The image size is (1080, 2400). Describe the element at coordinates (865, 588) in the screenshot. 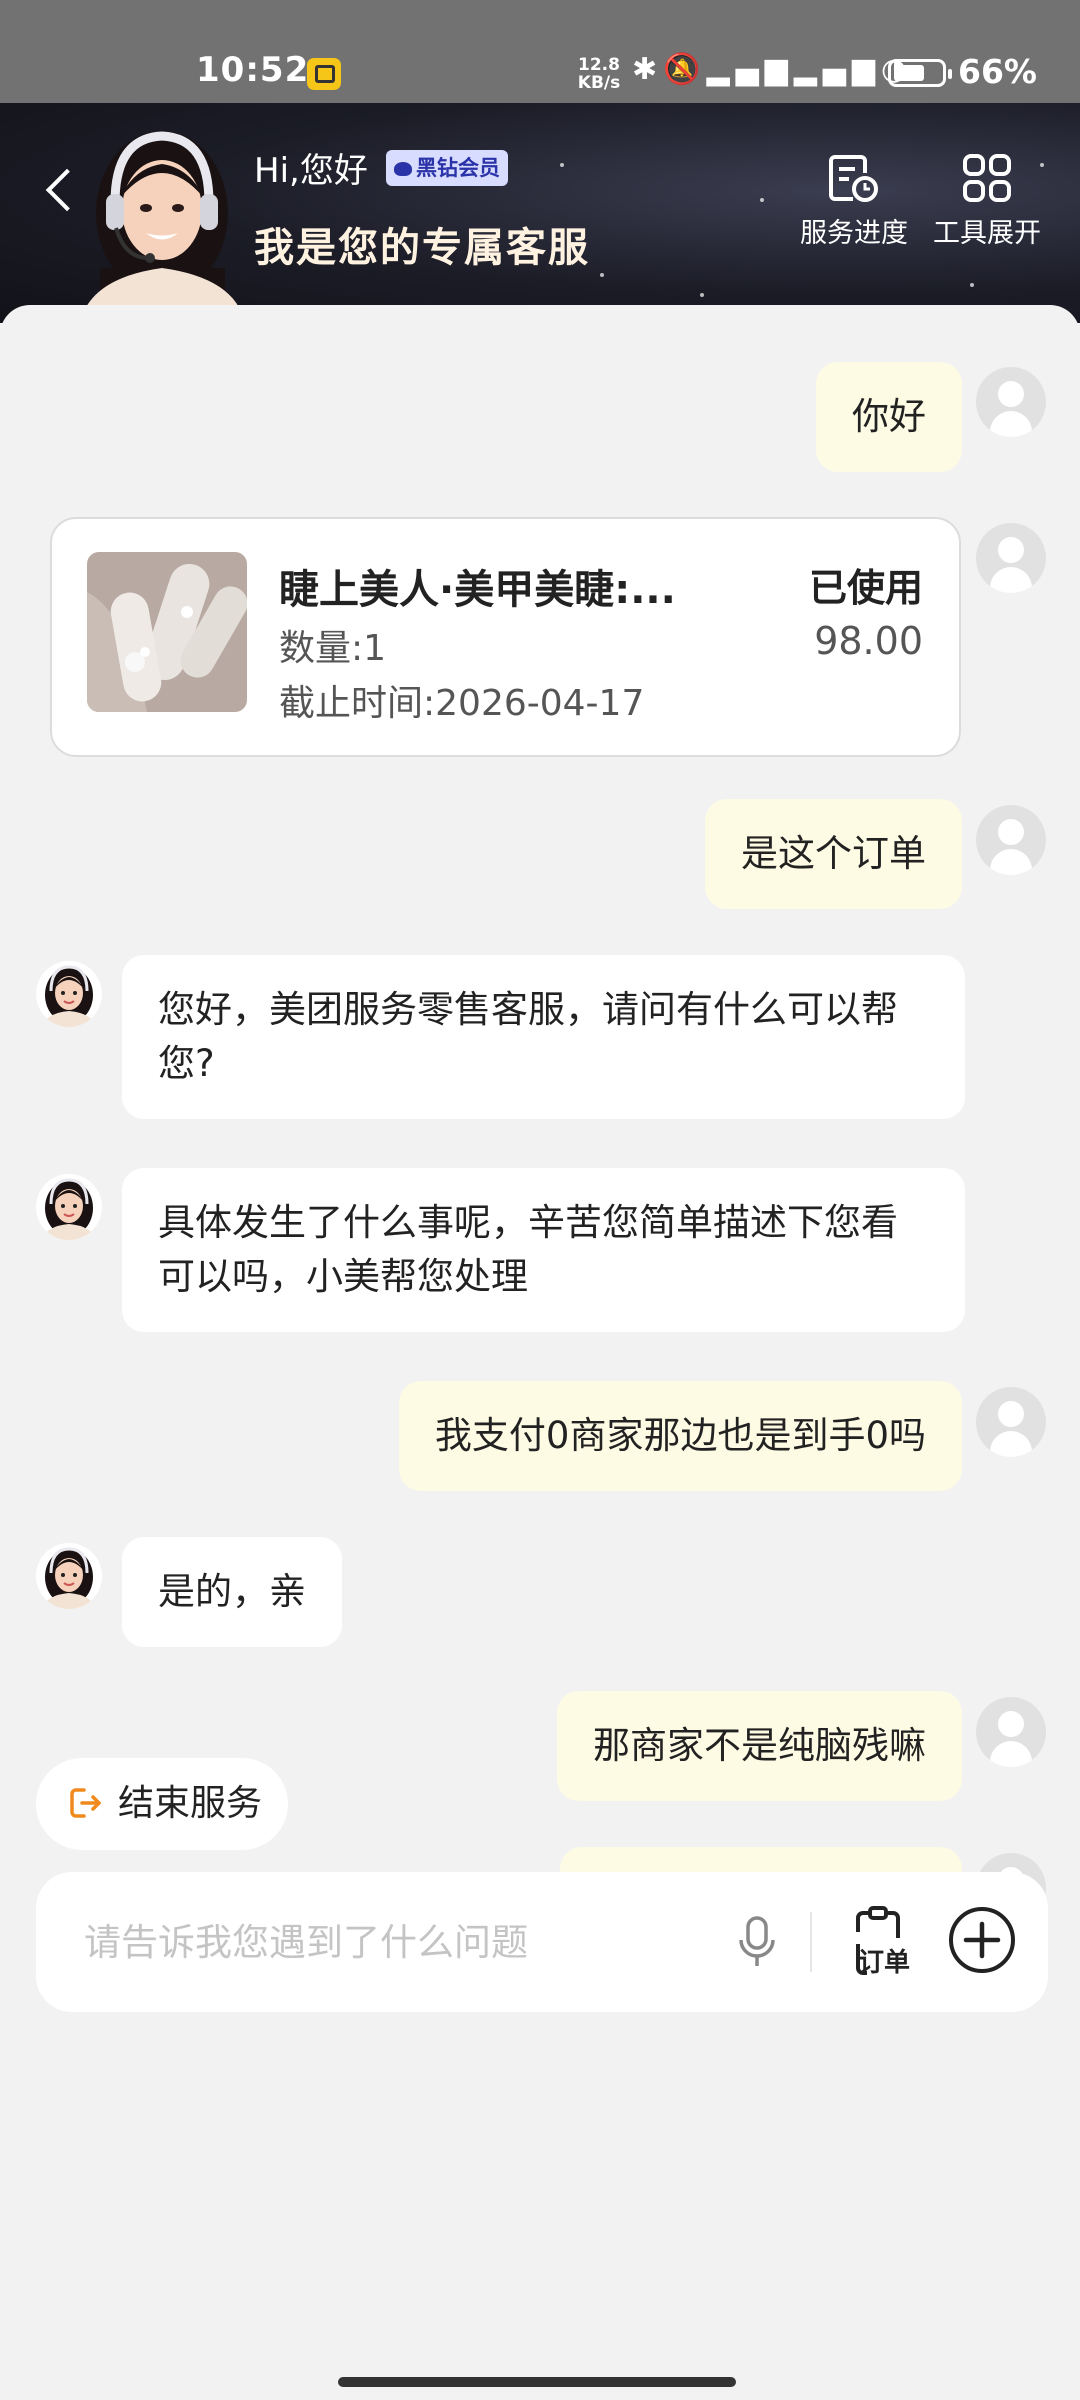

I see `order-status: 已使用` at that location.